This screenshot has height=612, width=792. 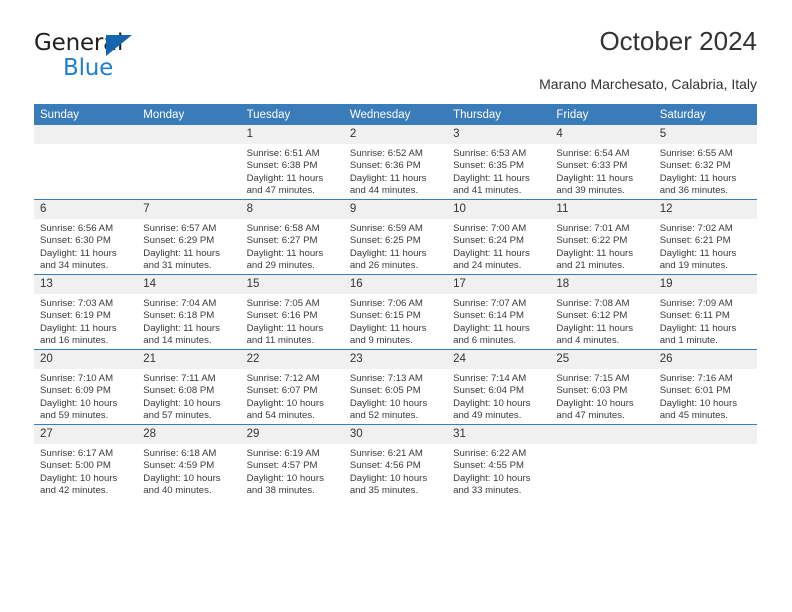 I want to click on sunrise-text: Sunrise: 6:56 AM, so click(x=77, y=228).